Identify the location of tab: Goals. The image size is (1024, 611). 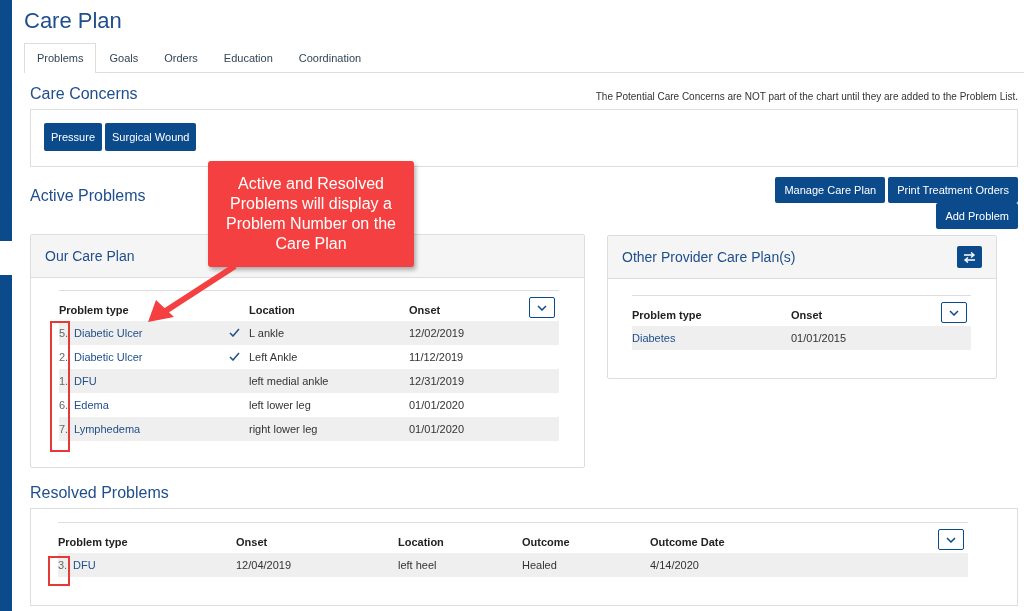
(124, 57).